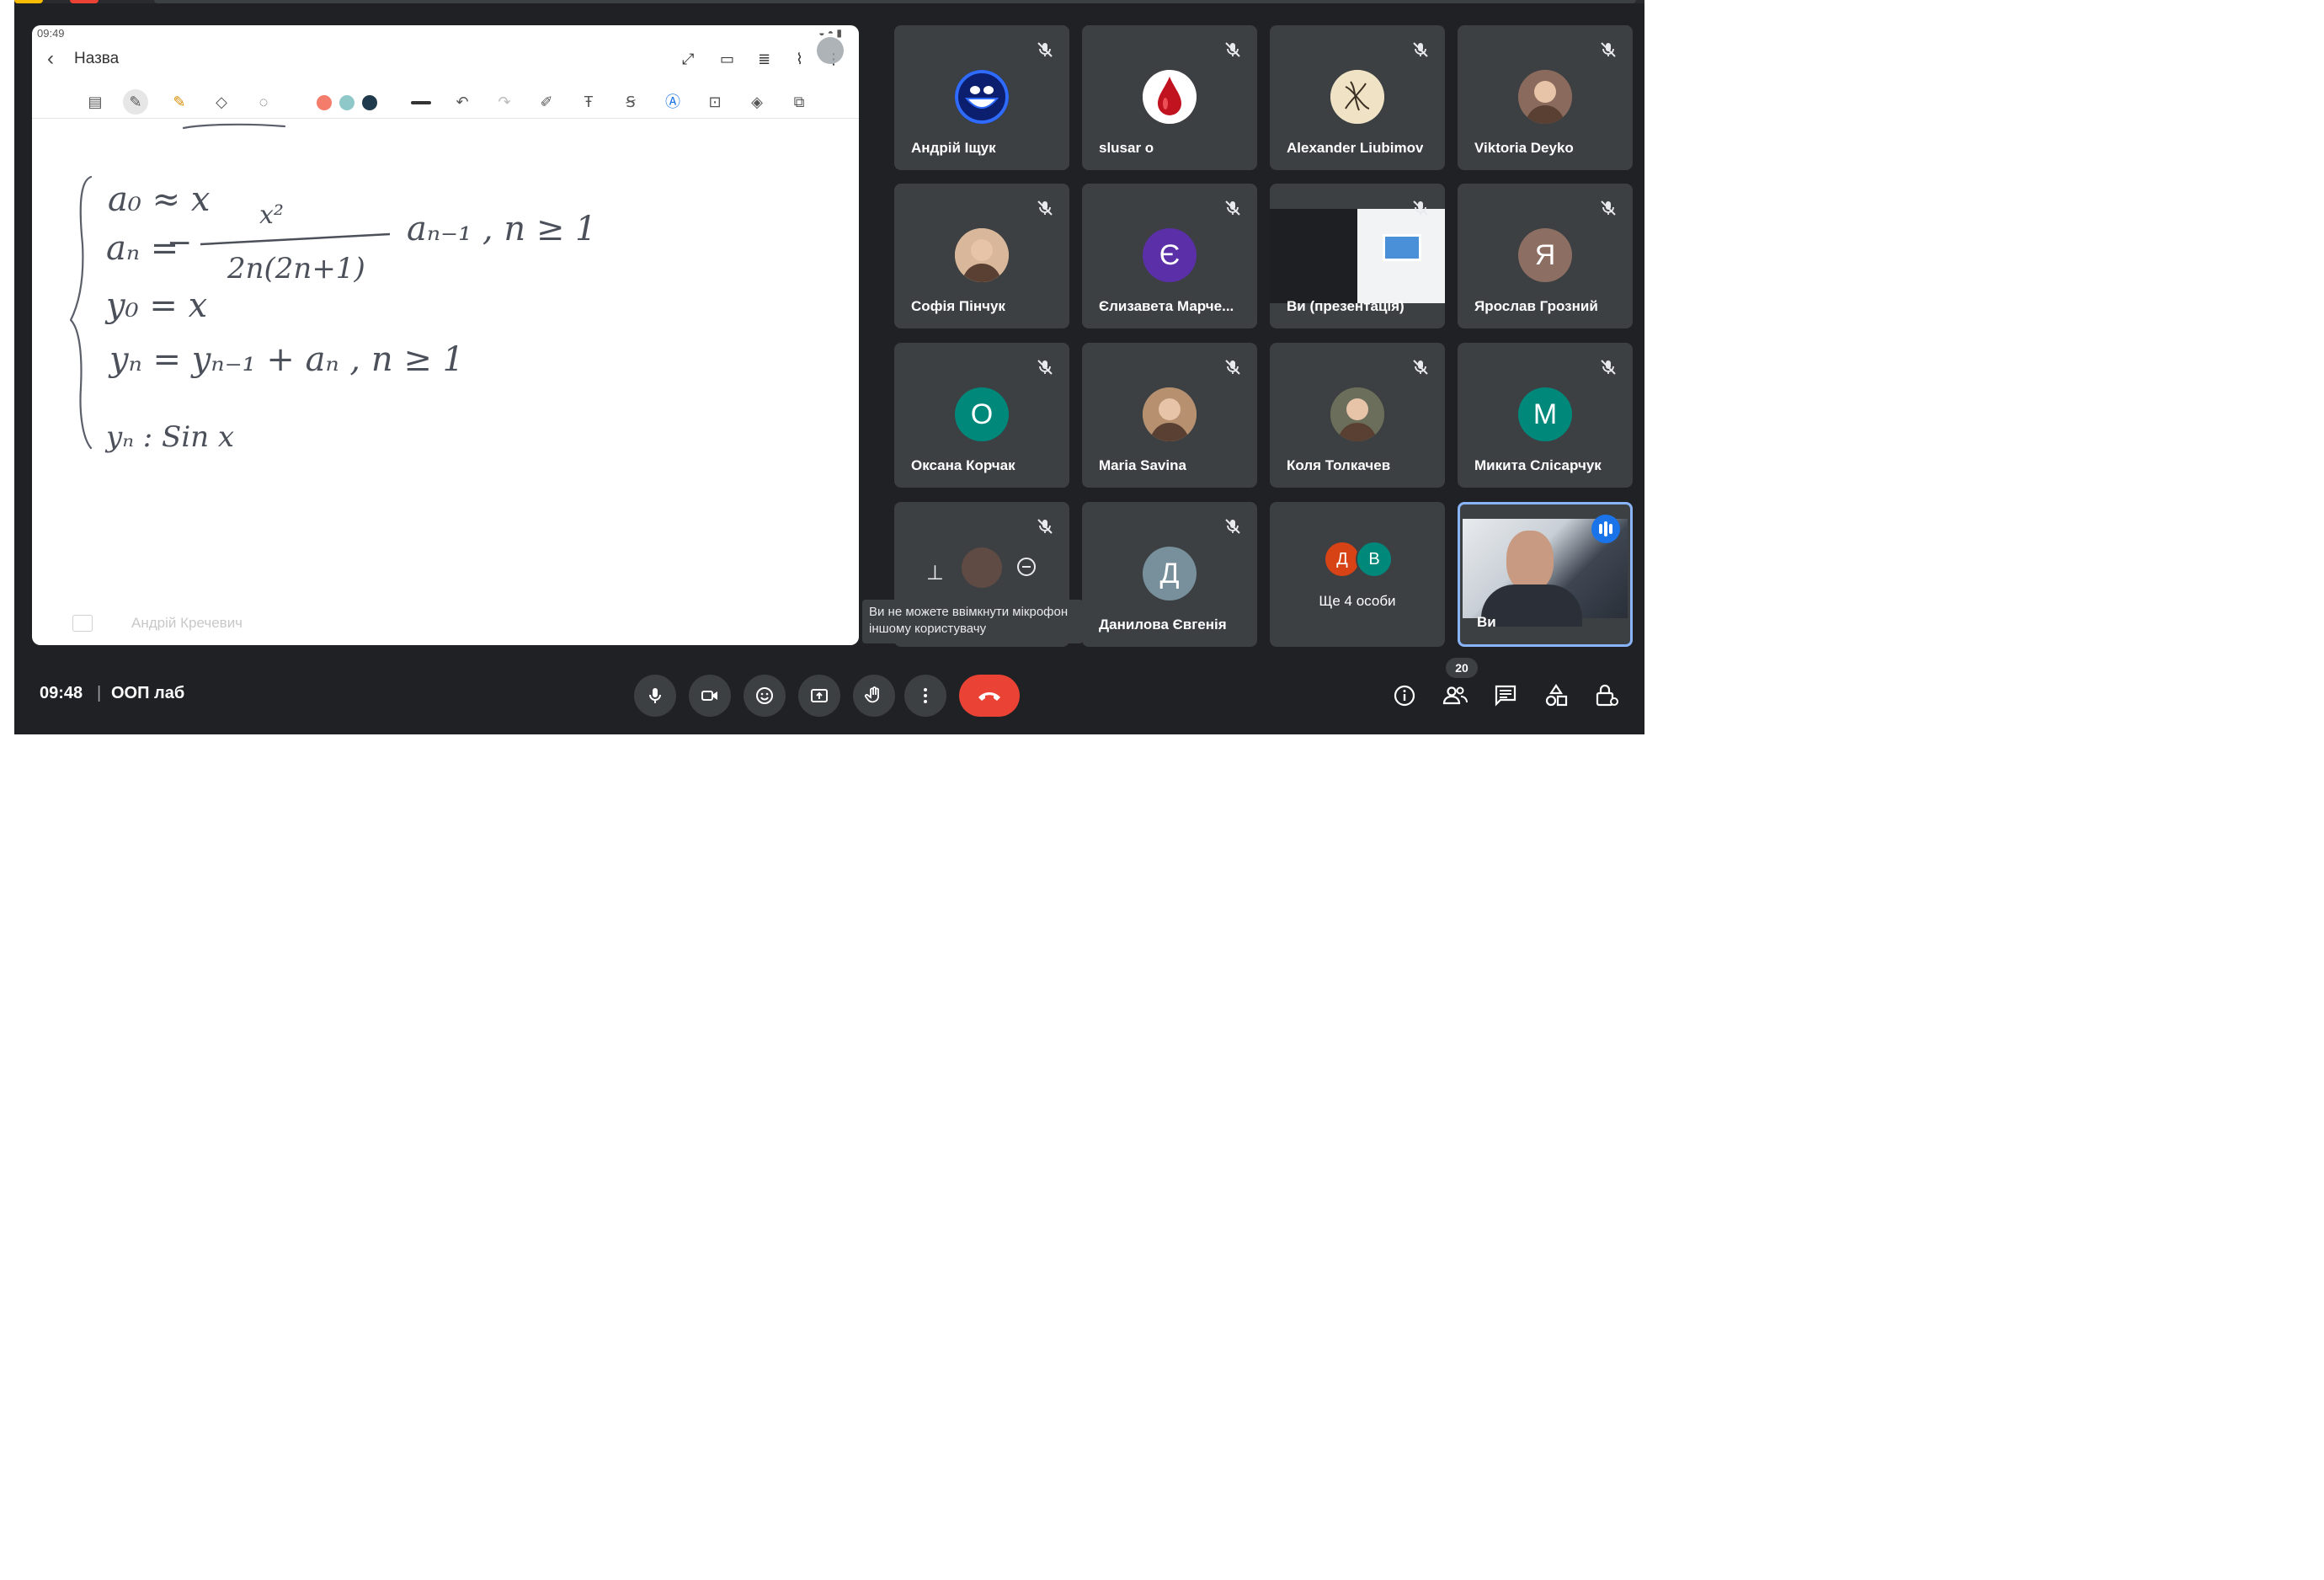  I want to click on mic-icon, so click(655, 696).